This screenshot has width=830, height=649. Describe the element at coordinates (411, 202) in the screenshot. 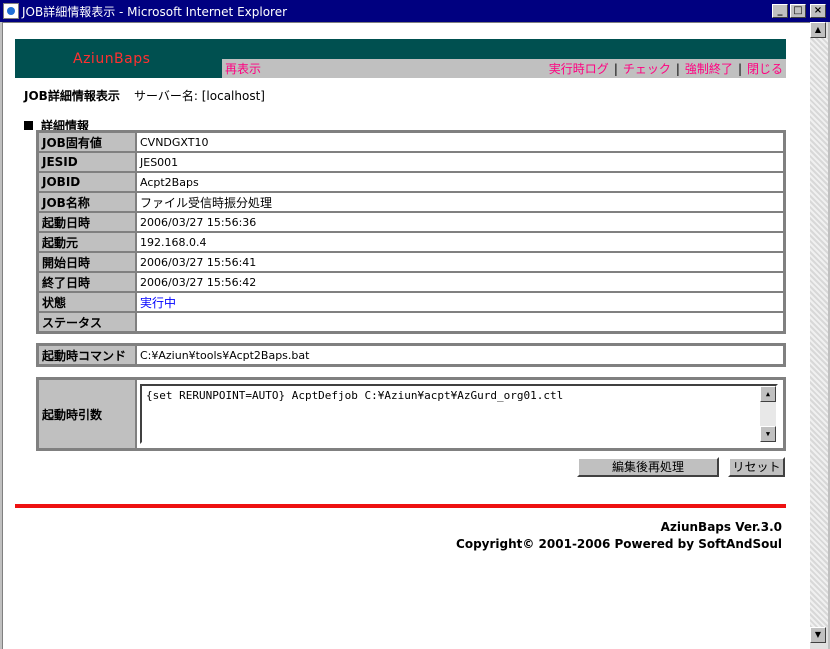

I see `table-row: JOB名称 ファイル受信時振分処理` at that location.